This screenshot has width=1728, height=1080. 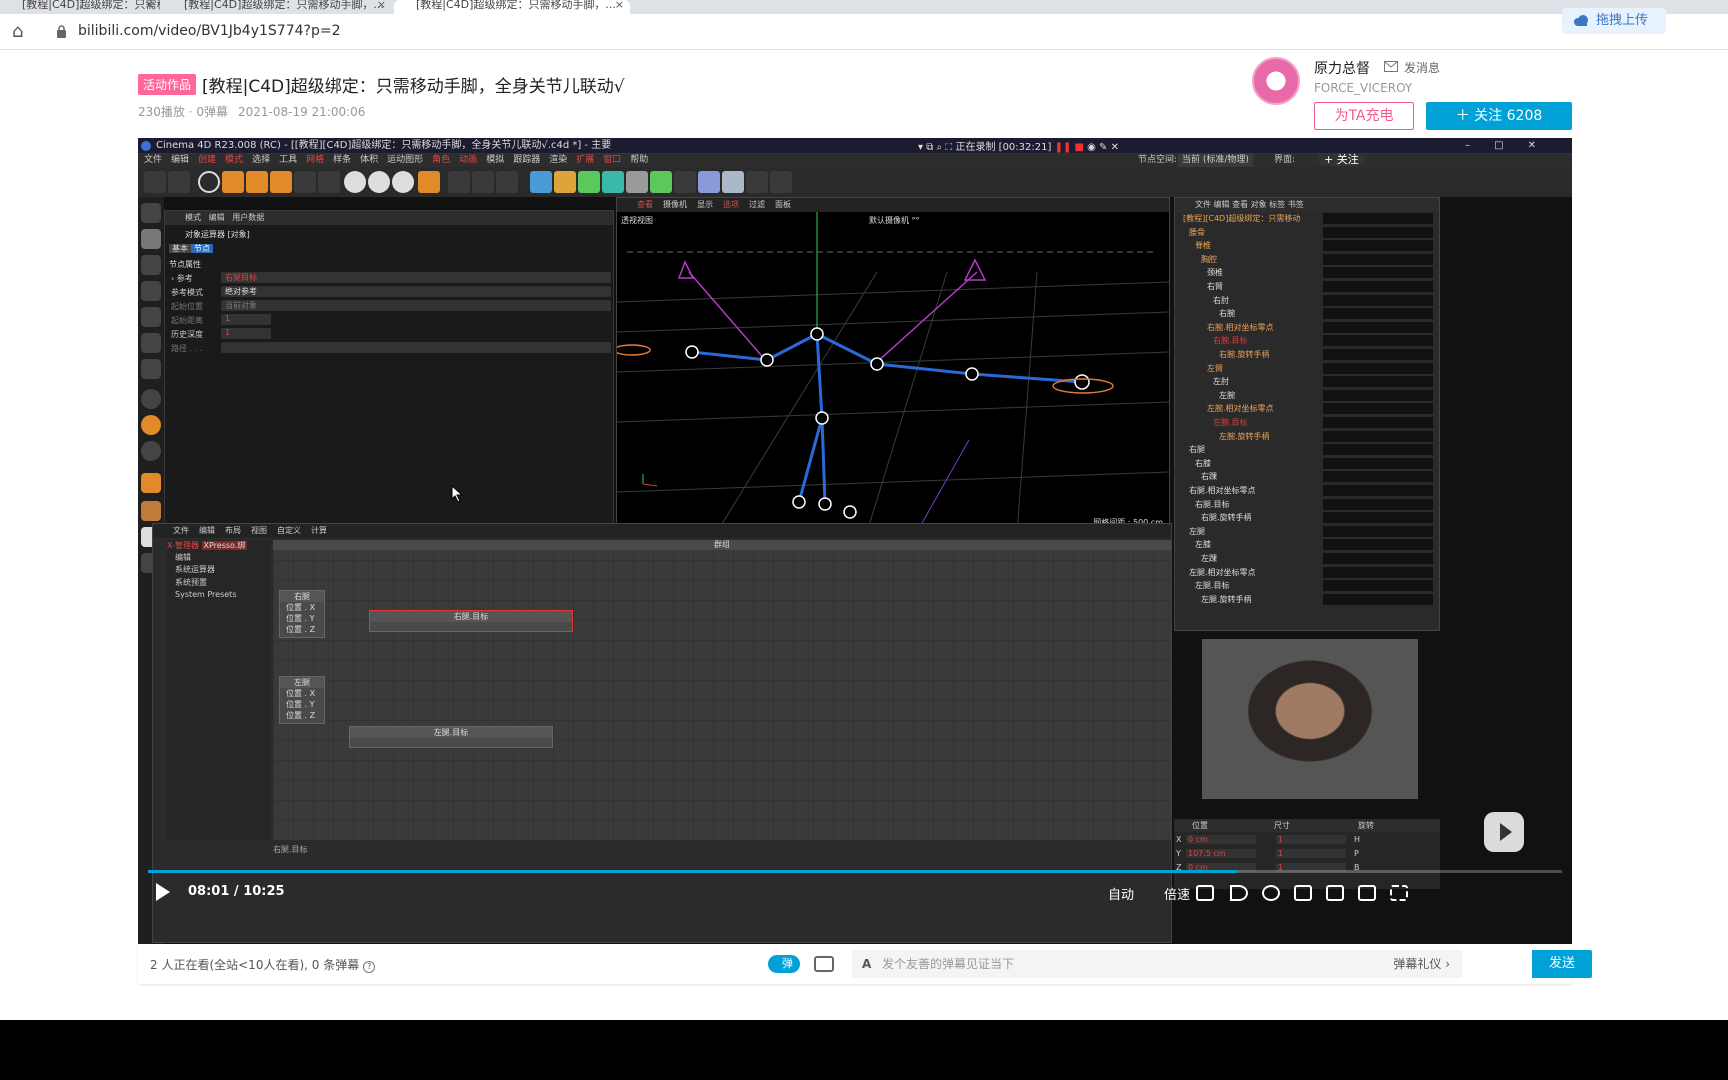 What do you see at coordinates (441, 160) in the screenshot?
I see `menu-item: 角色` at bounding box center [441, 160].